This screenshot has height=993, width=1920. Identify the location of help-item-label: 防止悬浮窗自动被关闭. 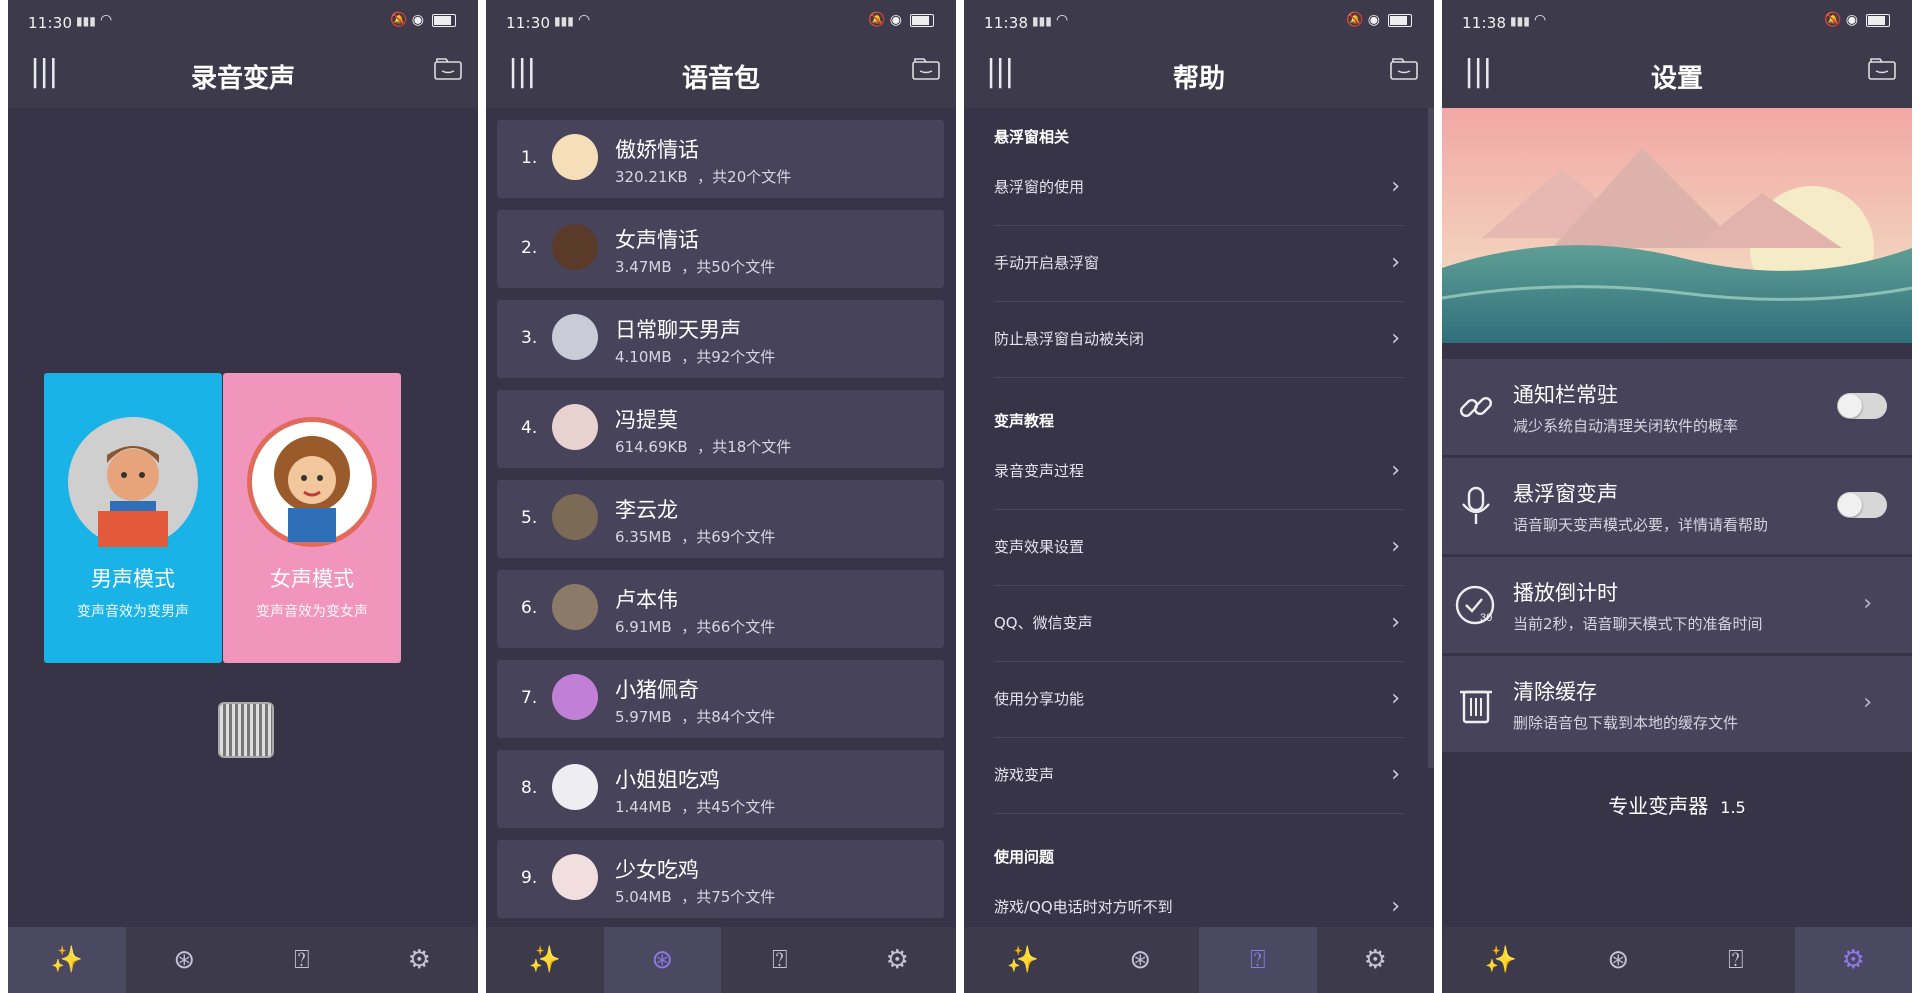
(1069, 339).